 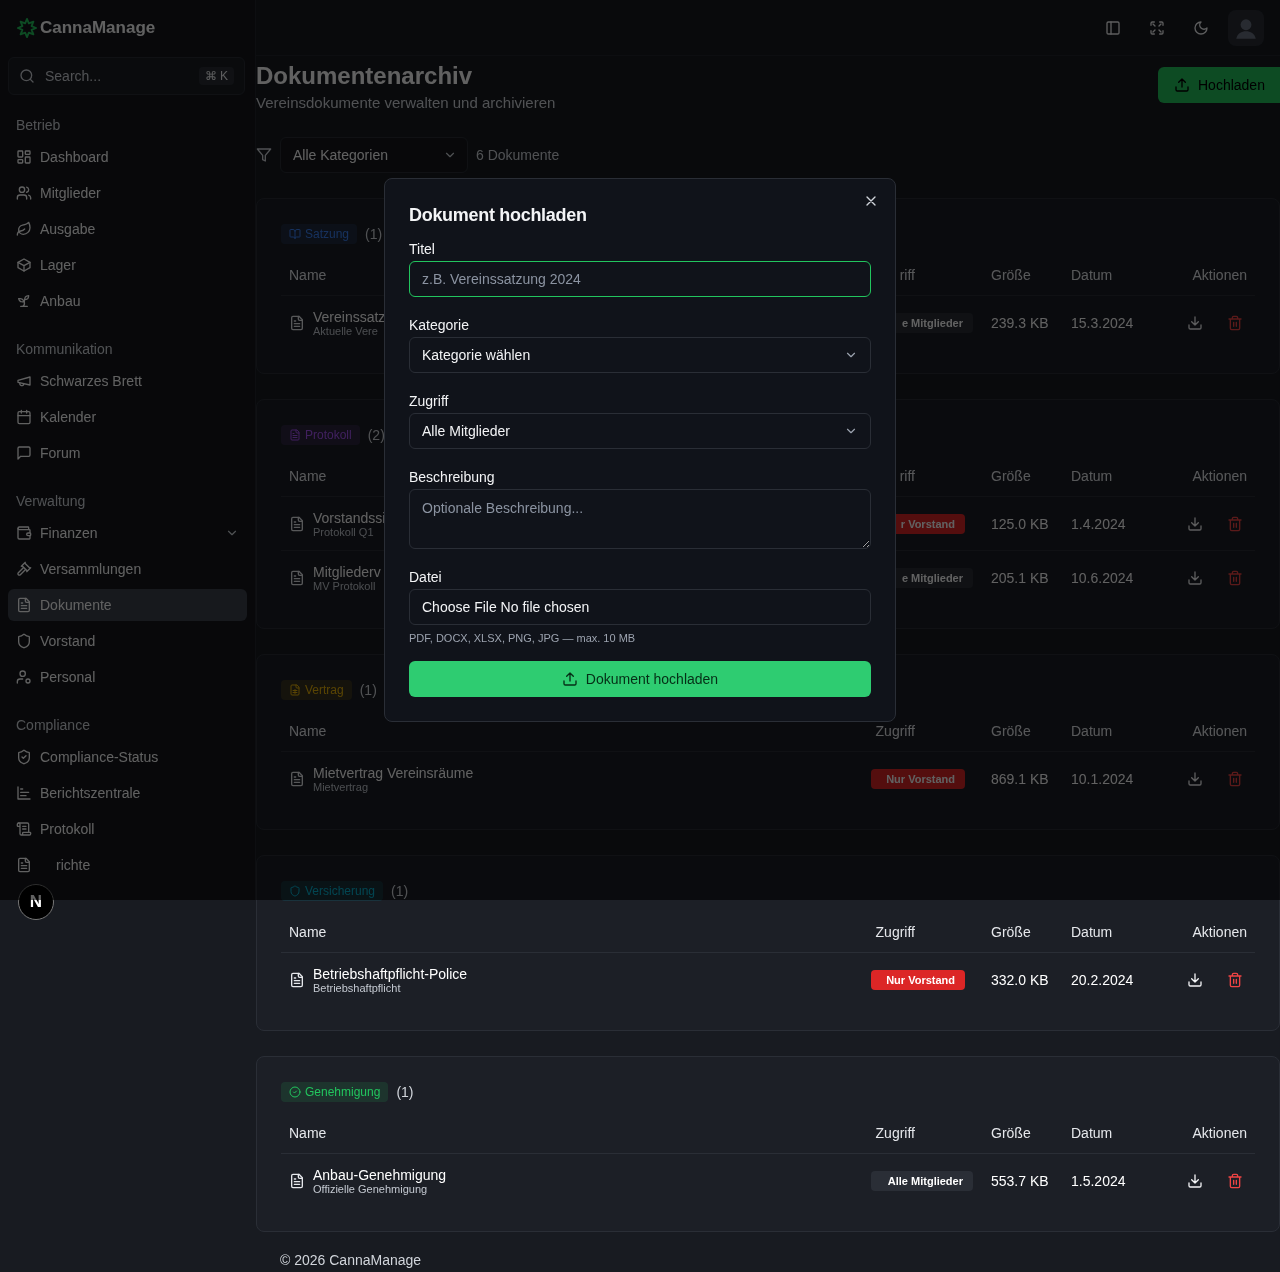 I want to click on field-label: Datei, so click(x=425, y=577).